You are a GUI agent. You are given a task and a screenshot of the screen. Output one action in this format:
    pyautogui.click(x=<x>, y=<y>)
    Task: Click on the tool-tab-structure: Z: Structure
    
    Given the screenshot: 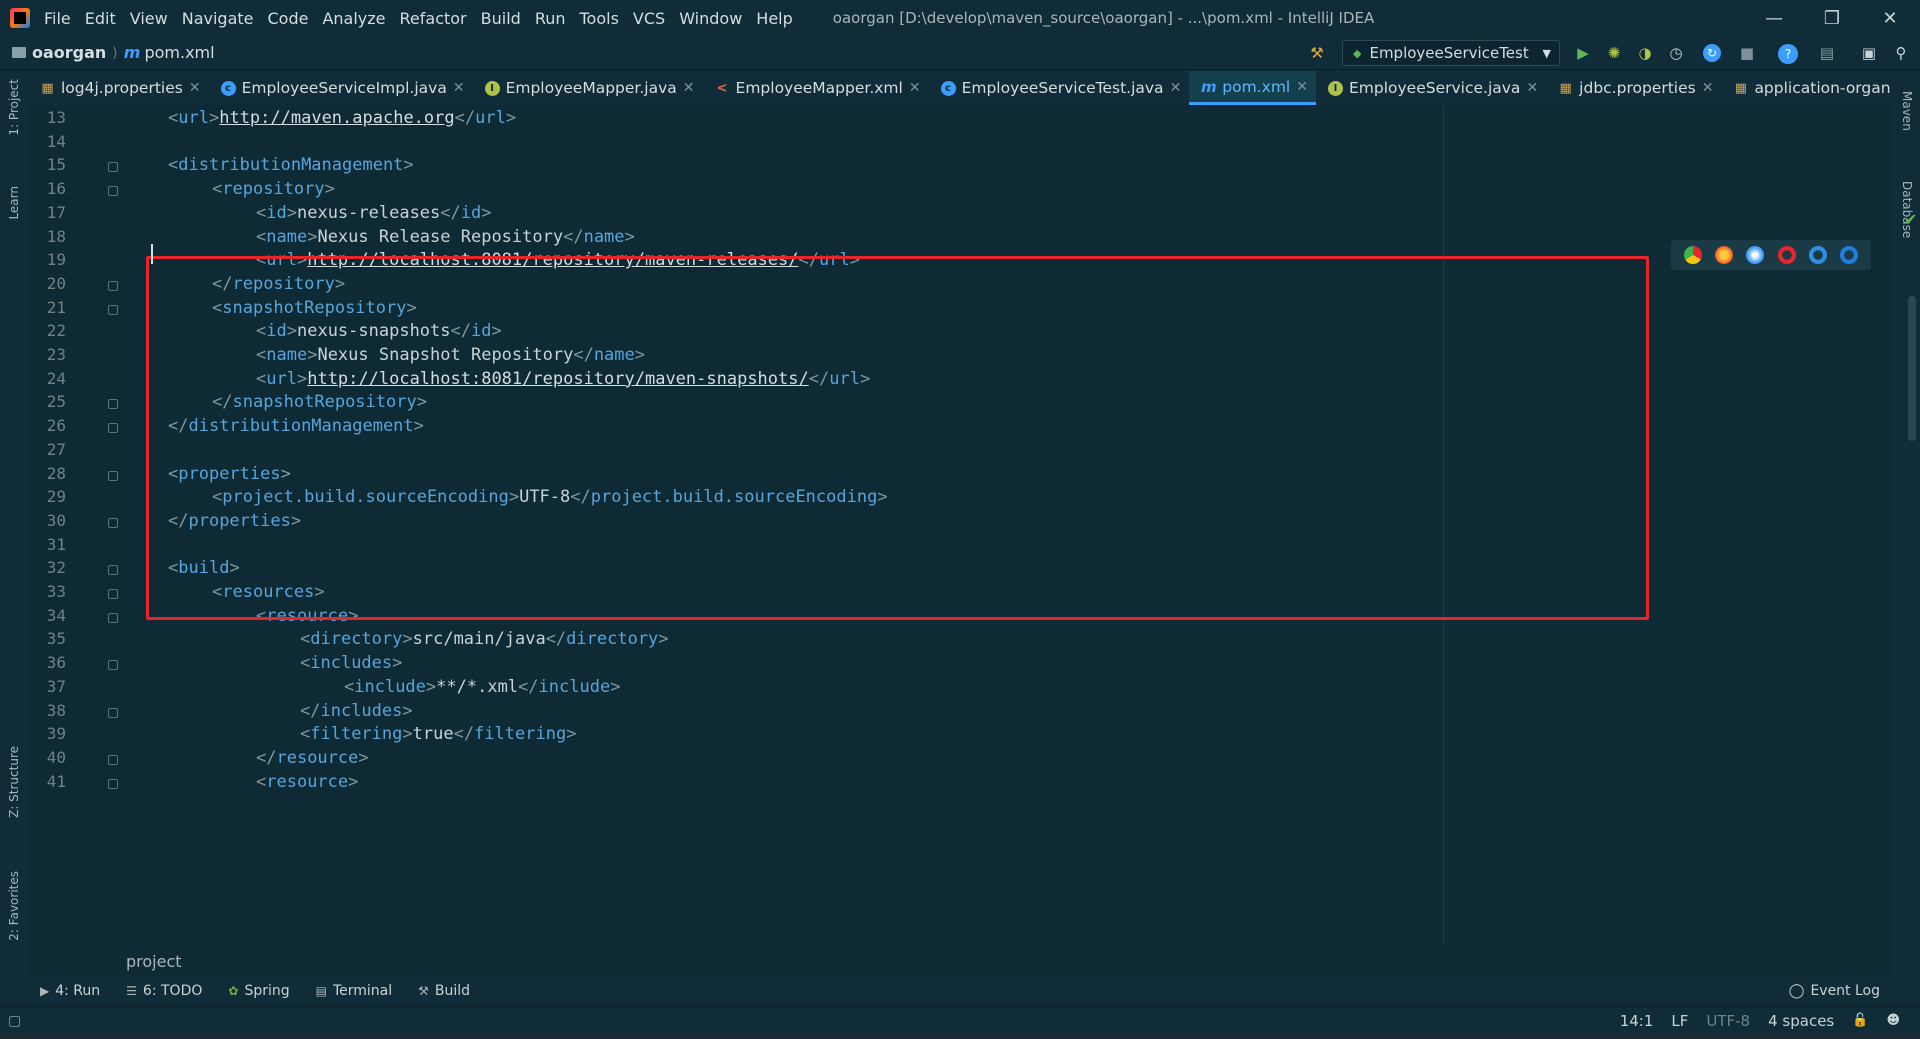 What is the action you would take?
    pyautogui.click(x=14, y=782)
    